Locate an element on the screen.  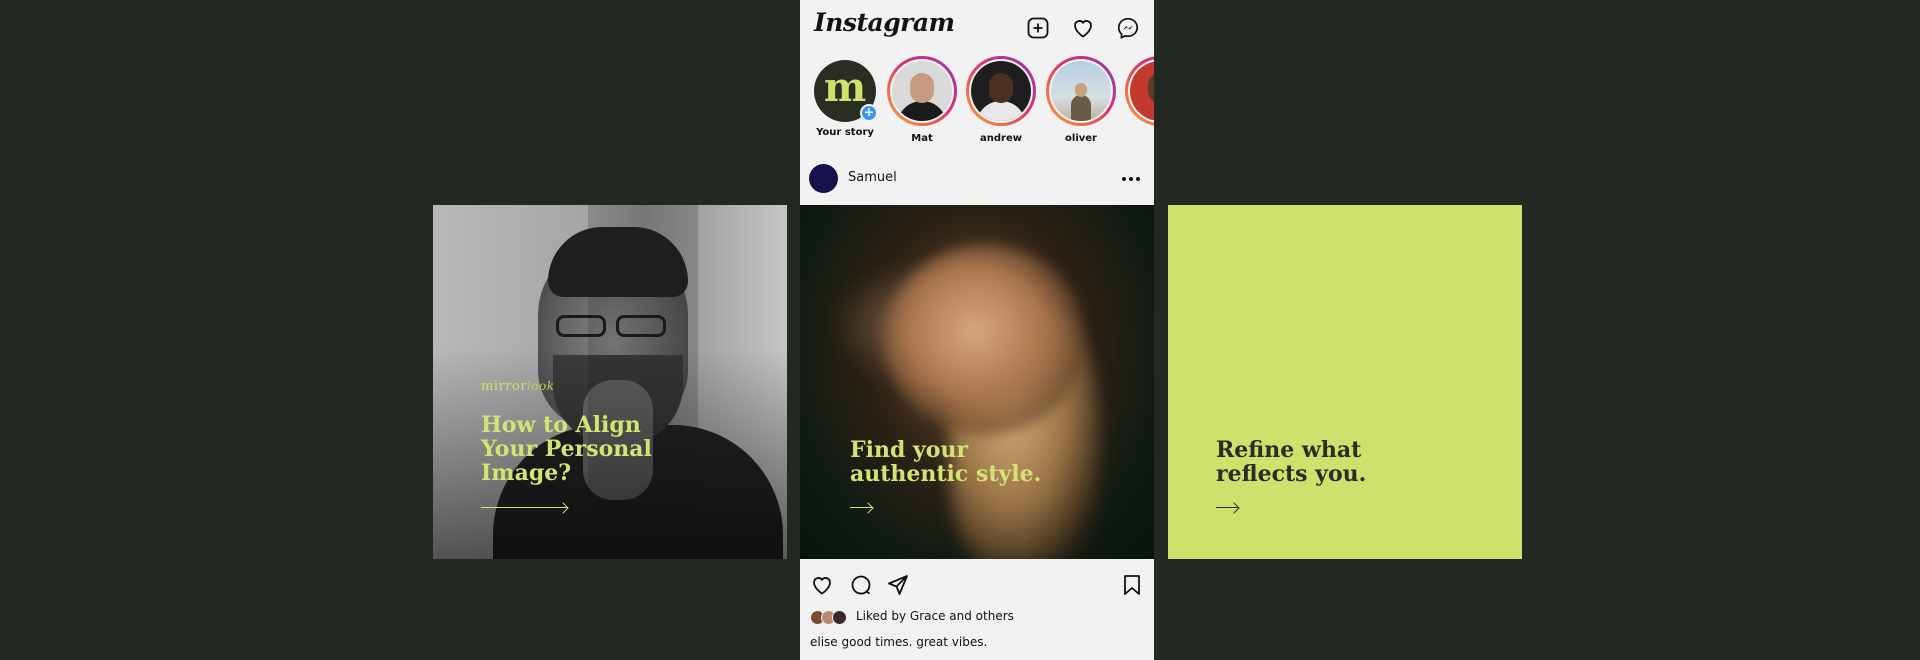
slide-title-line: reflects you. is located at coordinates (1291, 474).